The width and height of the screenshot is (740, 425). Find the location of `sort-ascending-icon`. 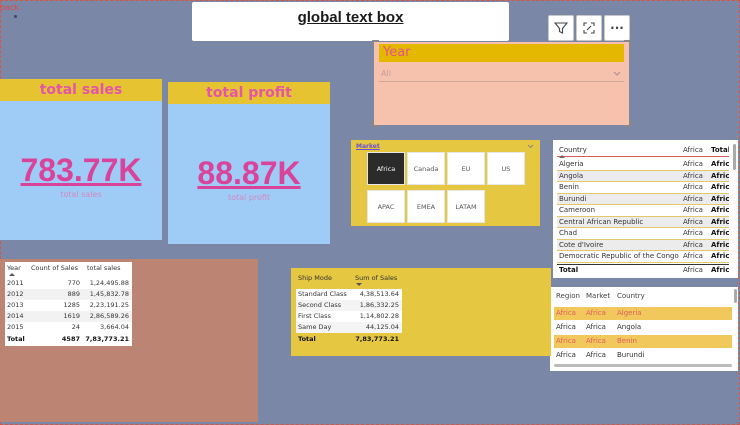

sort-ascending-icon is located at coordinates (562, 156).